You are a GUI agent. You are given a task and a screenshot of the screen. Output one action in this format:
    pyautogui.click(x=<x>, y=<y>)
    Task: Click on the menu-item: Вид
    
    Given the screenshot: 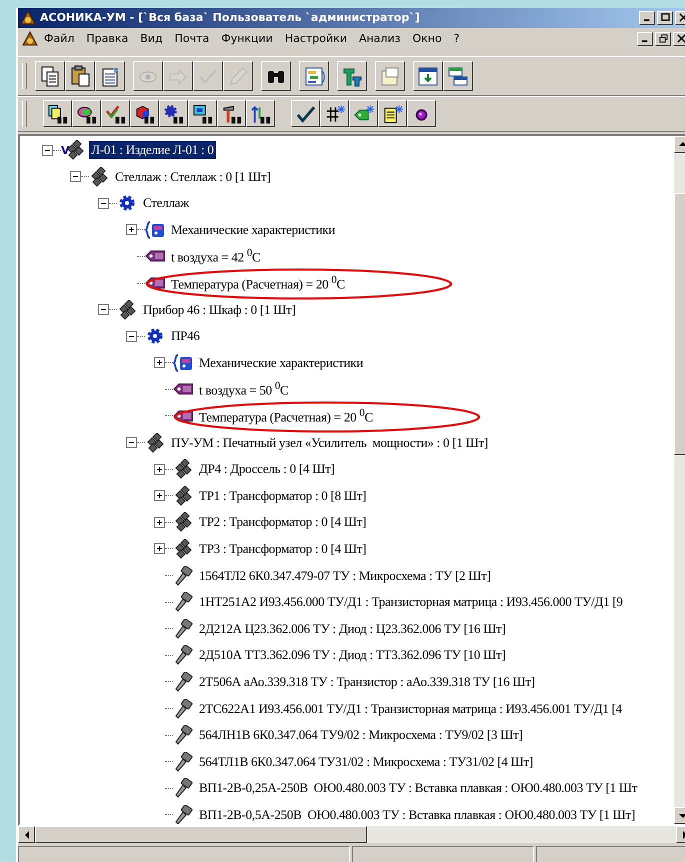 What is the action you would take?
    pyautogui.click(x=151, y=39)
    